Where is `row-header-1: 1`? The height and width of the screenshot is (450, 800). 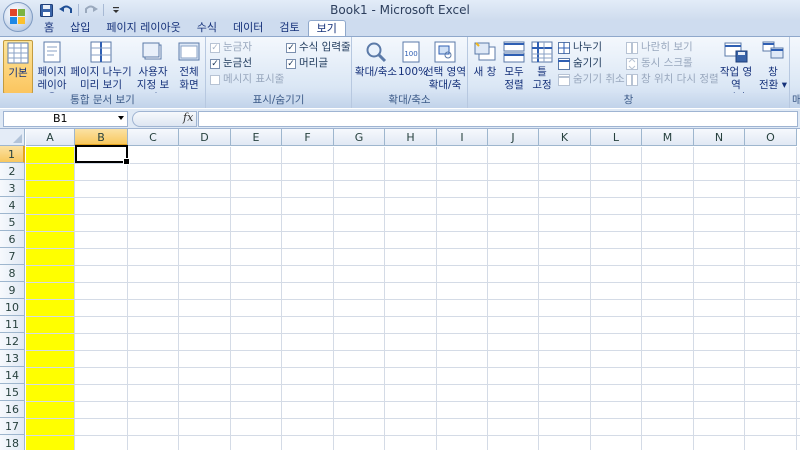 row-header-1: 1 is located at coordinates (12, 154).